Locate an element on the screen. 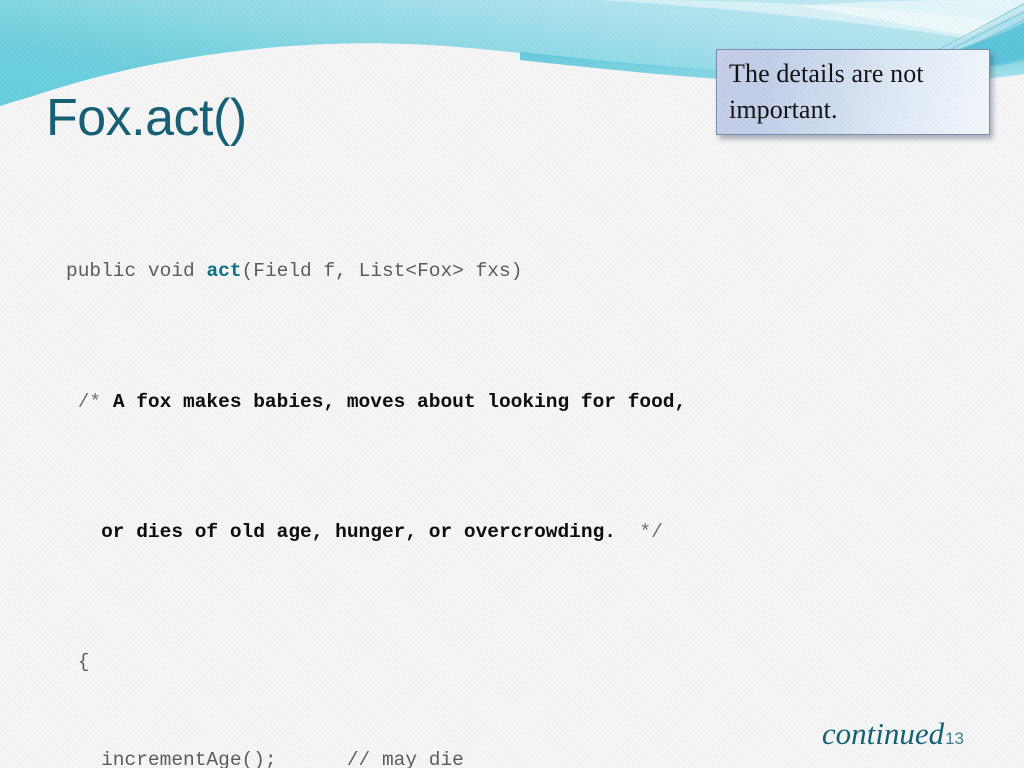 The height and width of the screenshot is (768, 1024). slide-number: 13 is located at coordinates (954, 738).